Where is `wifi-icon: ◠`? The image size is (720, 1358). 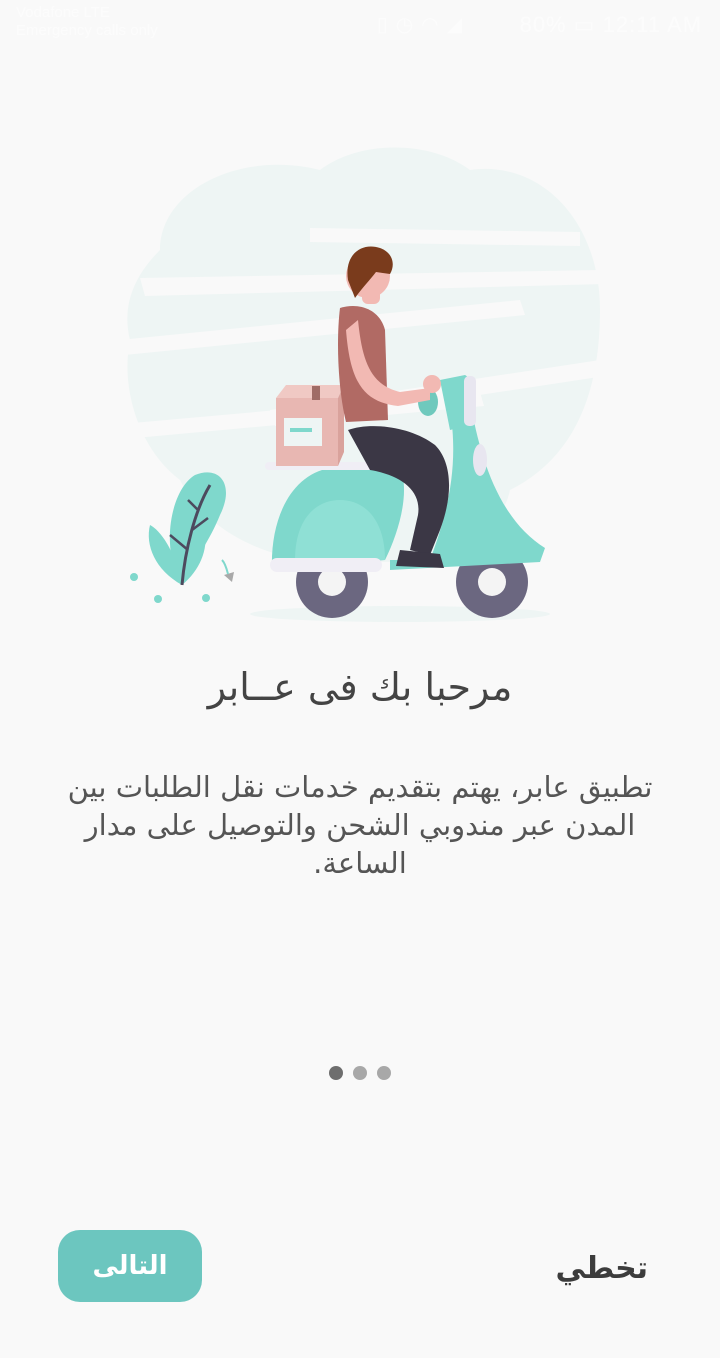
wifi-icon: ◠ is located at coordinates (434, 25).